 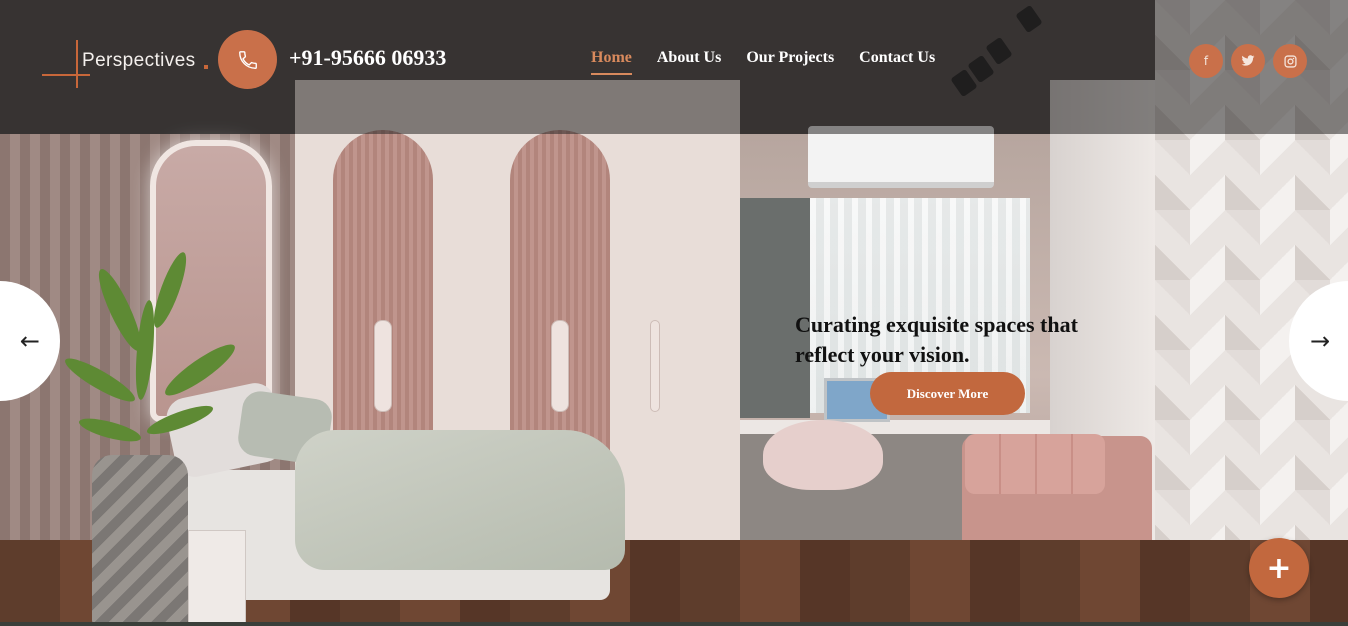 What do you see at coordinates (29, 341) in the screenshot?
I see `arrow-left-icon: ←` at bounding box center [29, 341].